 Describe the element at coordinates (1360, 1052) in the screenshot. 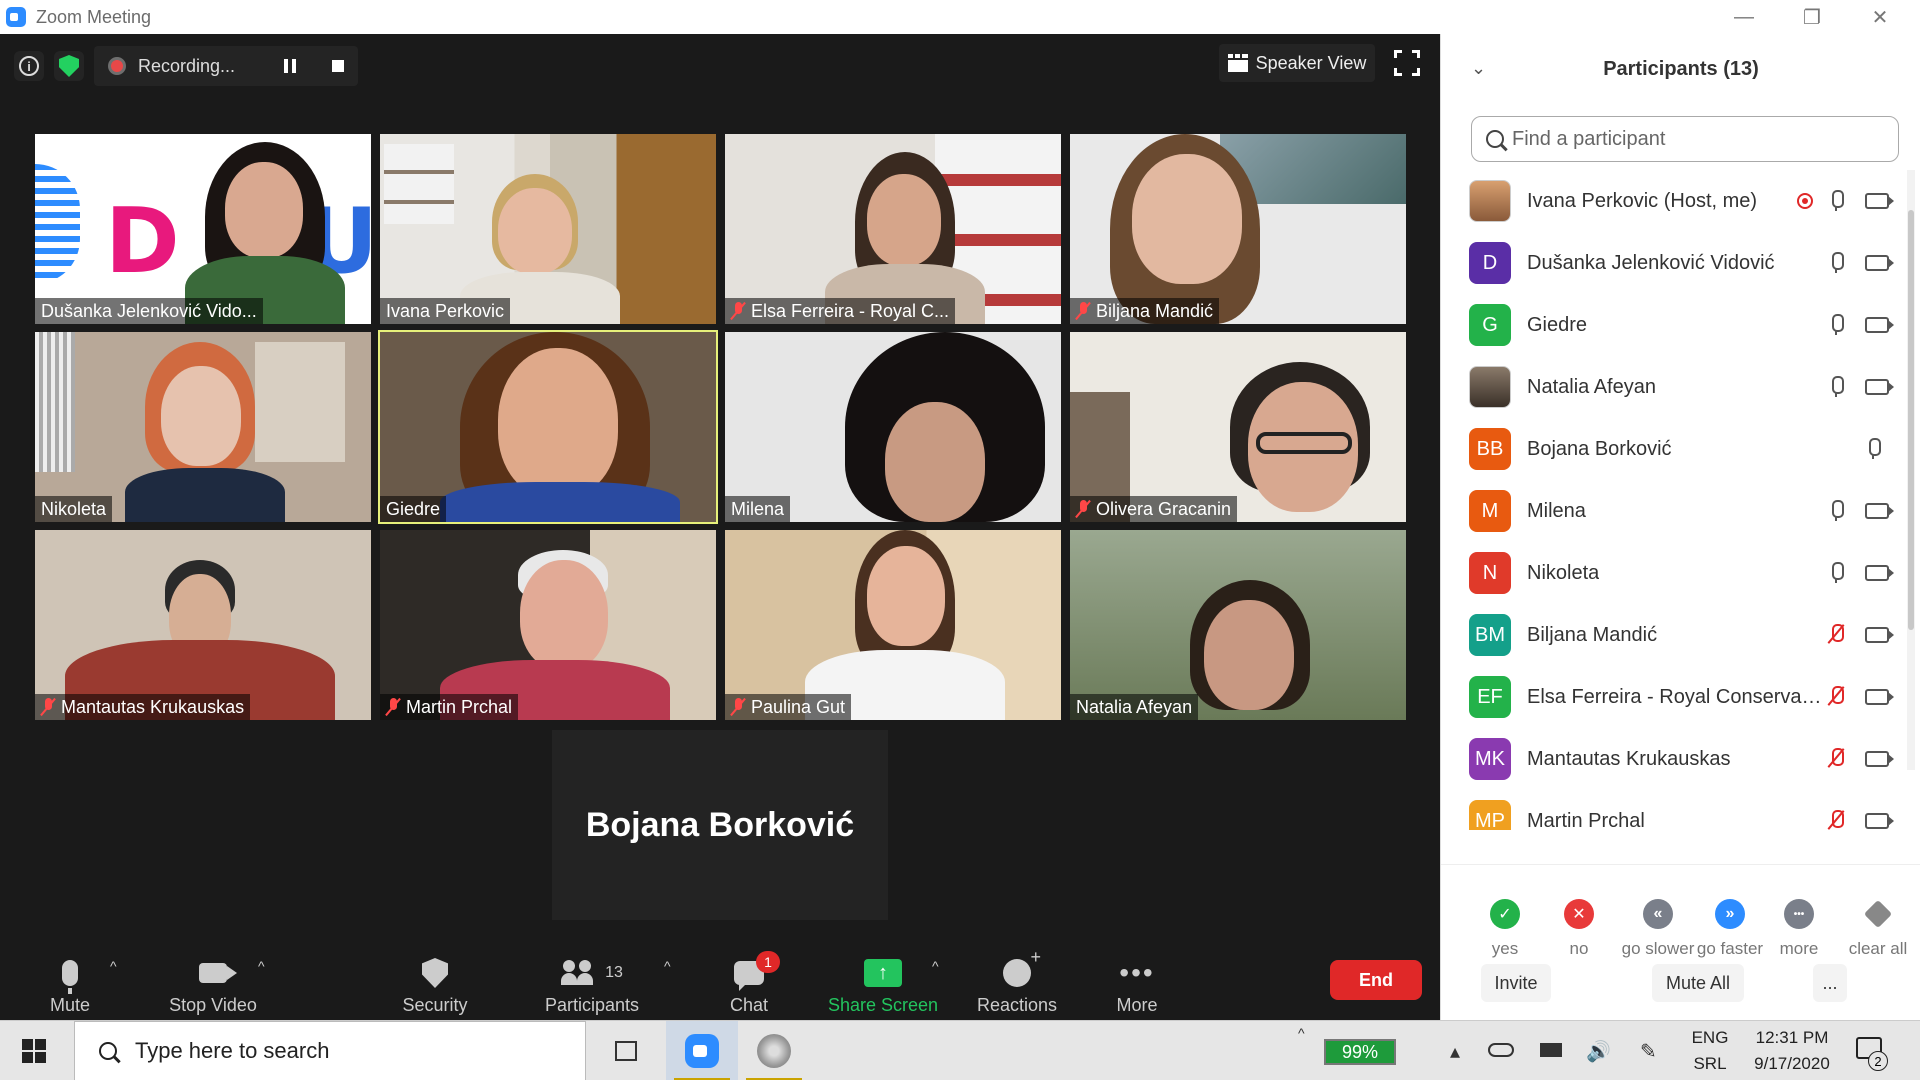

I see `battery-indicator: 99%` at that location.